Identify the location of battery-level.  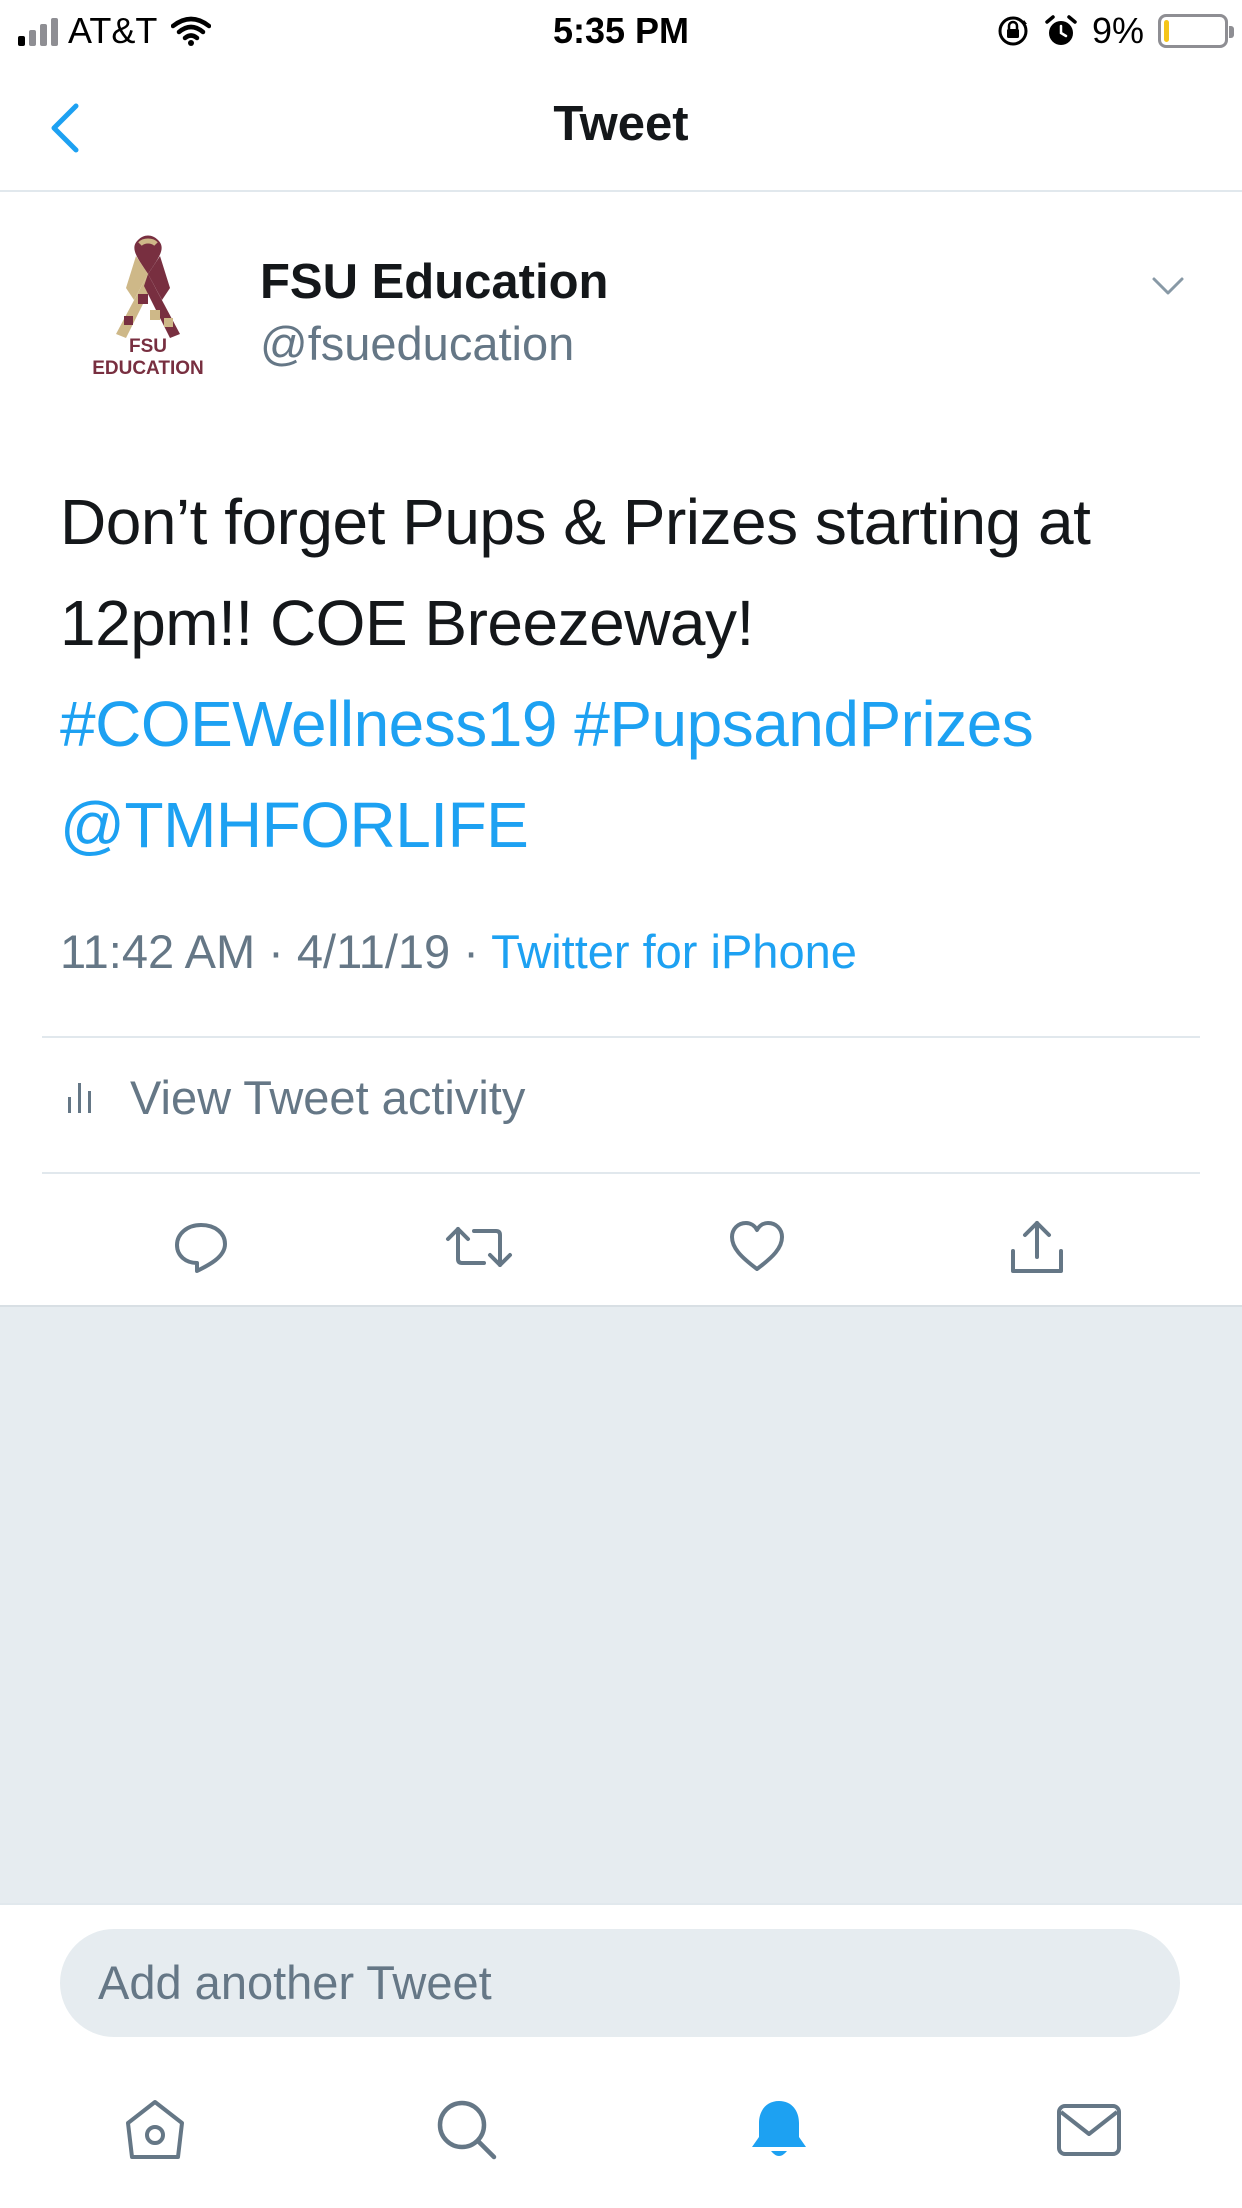
(1167, 31).